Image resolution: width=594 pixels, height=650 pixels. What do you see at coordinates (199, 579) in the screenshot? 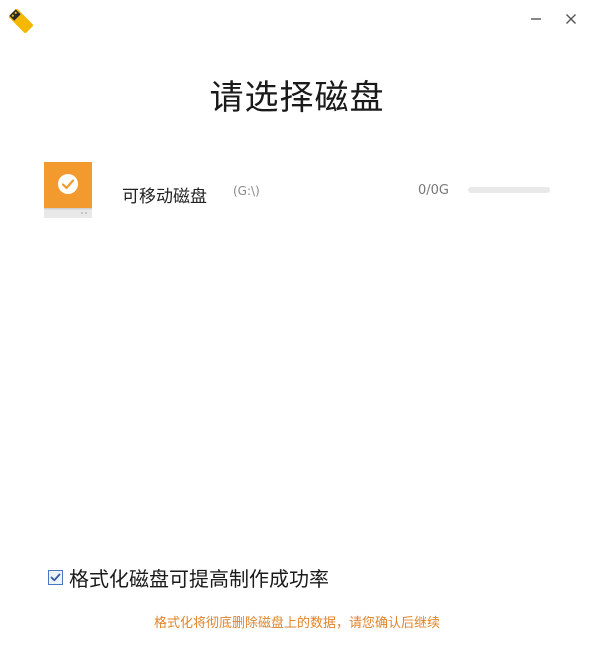
I see `format-disk-label: 格式化磁盘可提高制作成功率` at bounding box center [199, 579].